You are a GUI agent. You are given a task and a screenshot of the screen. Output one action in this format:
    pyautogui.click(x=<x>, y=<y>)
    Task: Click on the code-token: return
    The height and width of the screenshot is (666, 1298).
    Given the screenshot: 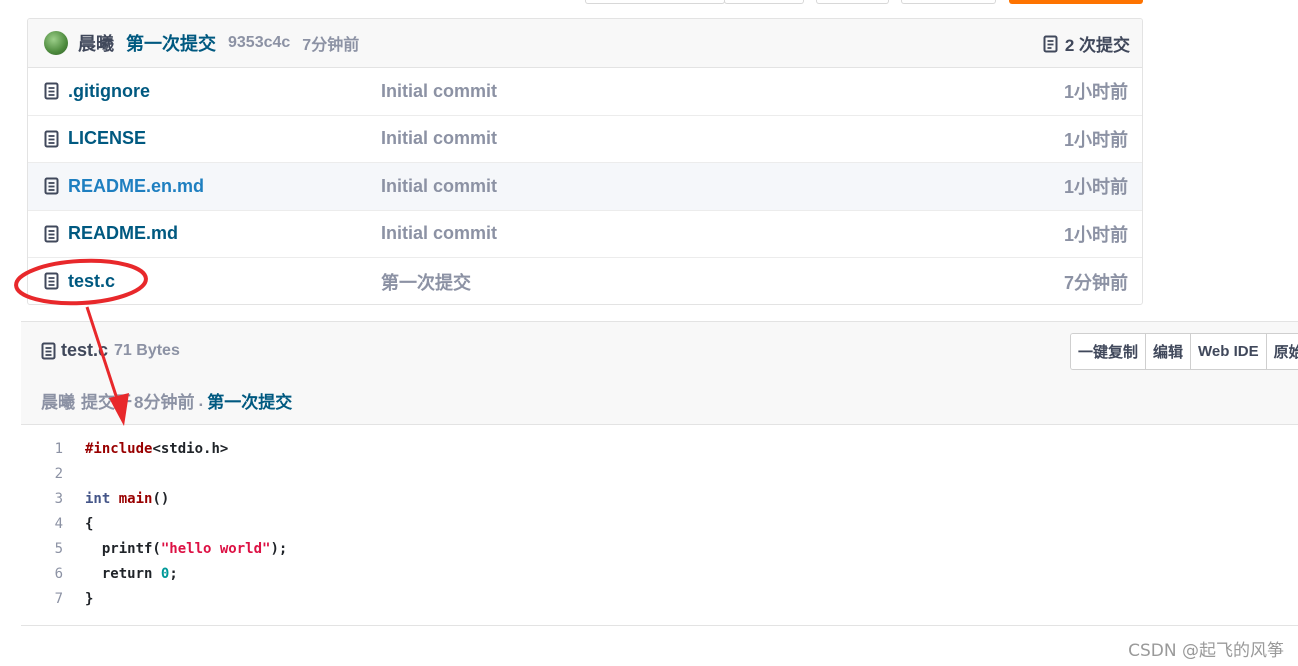 What is the action you would take?
    pyautogui.click(x=119, y=573)
    